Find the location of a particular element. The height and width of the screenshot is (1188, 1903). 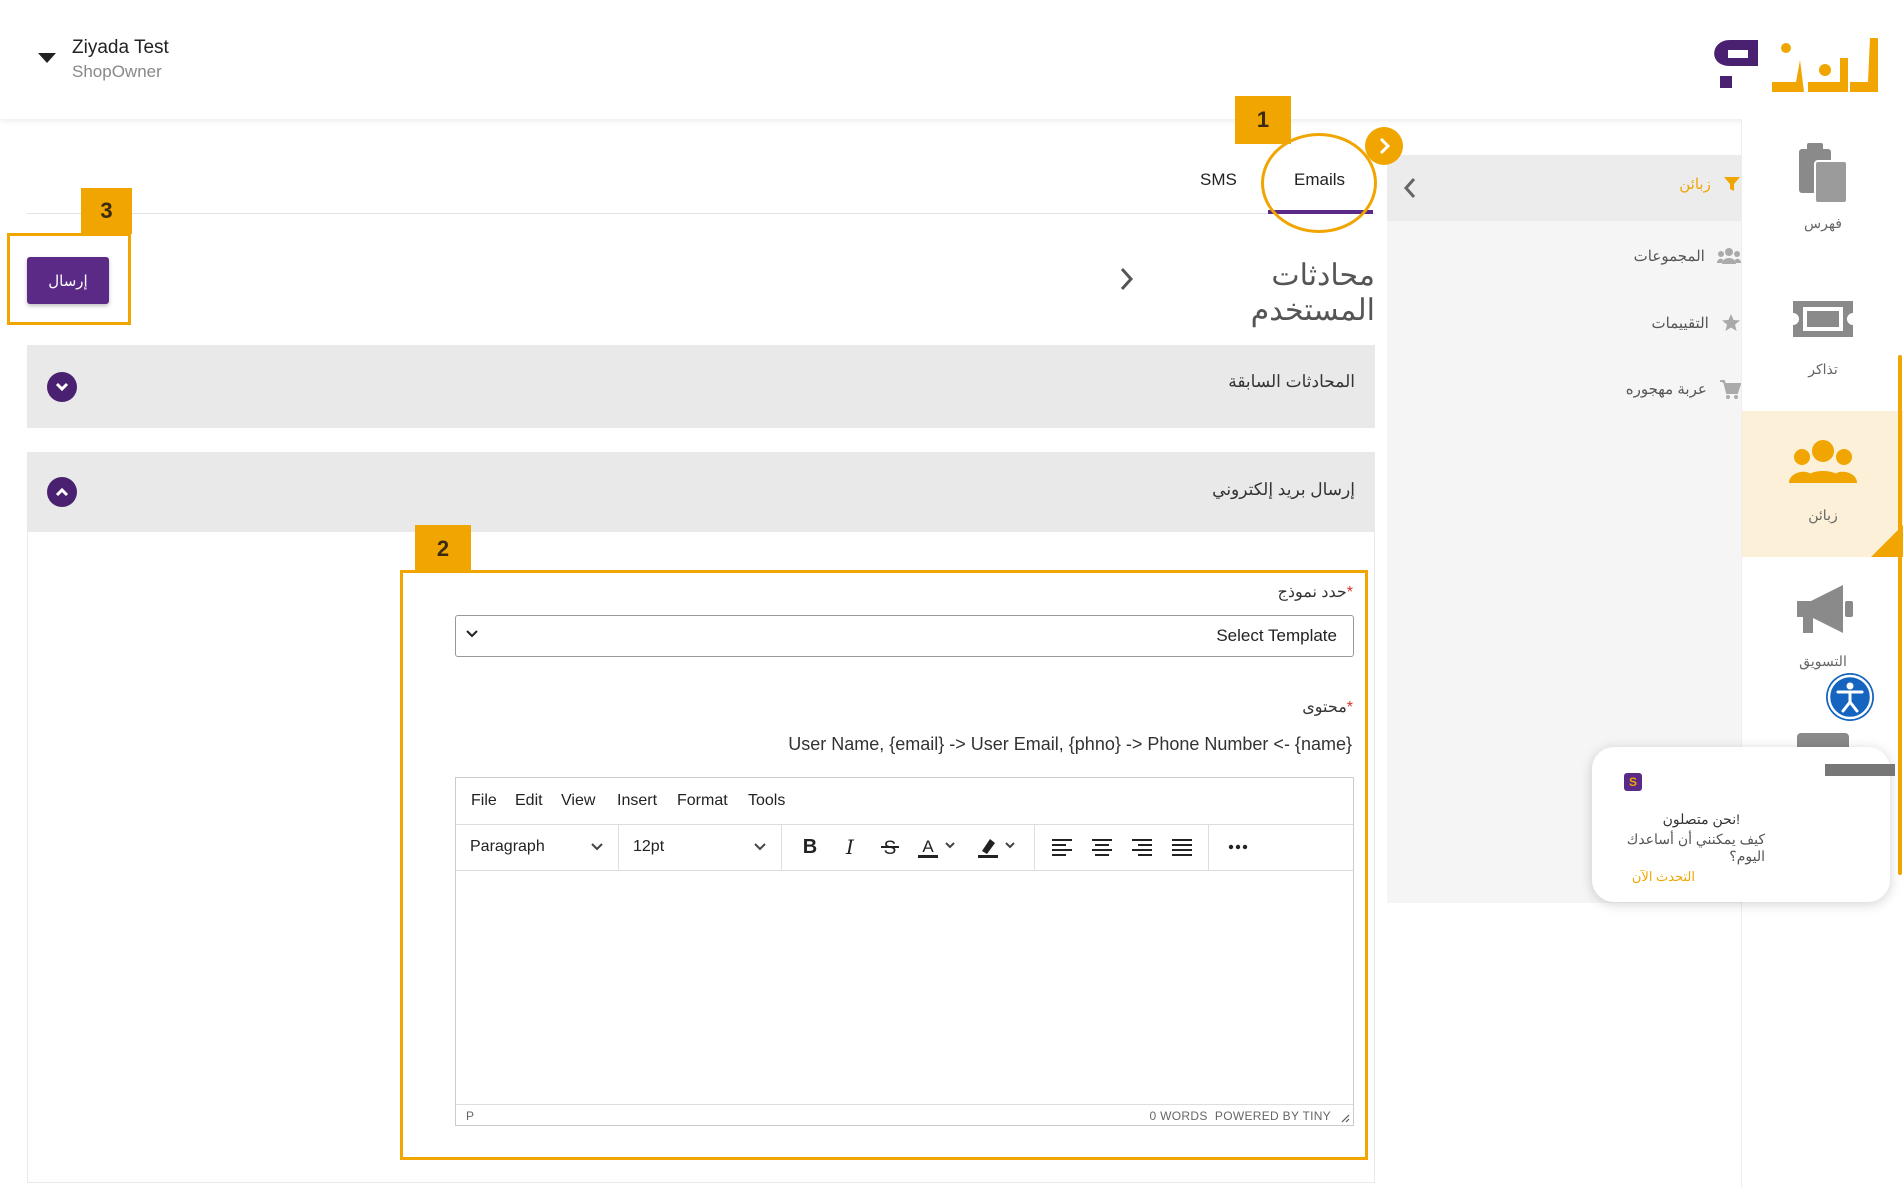

chat-now-link: التحدث الآن is located at coordinates (1663, 877).